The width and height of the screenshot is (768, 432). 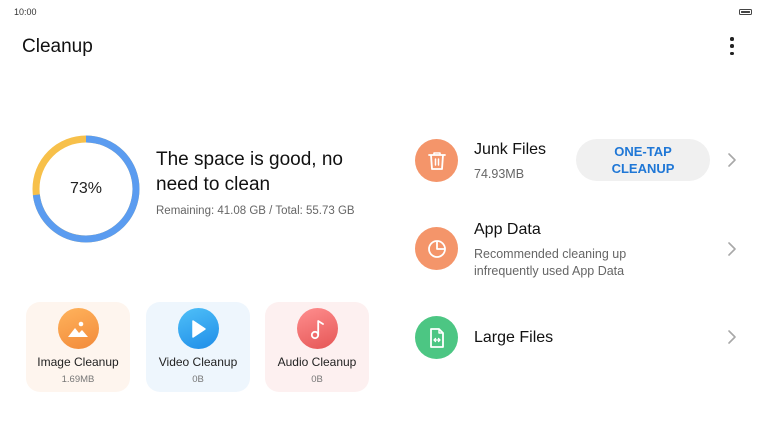 What do you see at coordinates (643, 160) in the screenshot?
I see `one-tap-cleanup-button: ONE-TAP CLEANUP` at bounding box center [643, 160].